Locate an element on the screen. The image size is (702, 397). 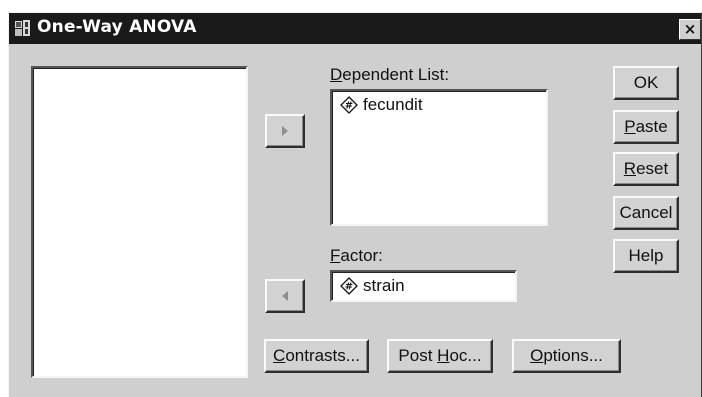
factor-item: # strain is located at coordinates (372, 286).